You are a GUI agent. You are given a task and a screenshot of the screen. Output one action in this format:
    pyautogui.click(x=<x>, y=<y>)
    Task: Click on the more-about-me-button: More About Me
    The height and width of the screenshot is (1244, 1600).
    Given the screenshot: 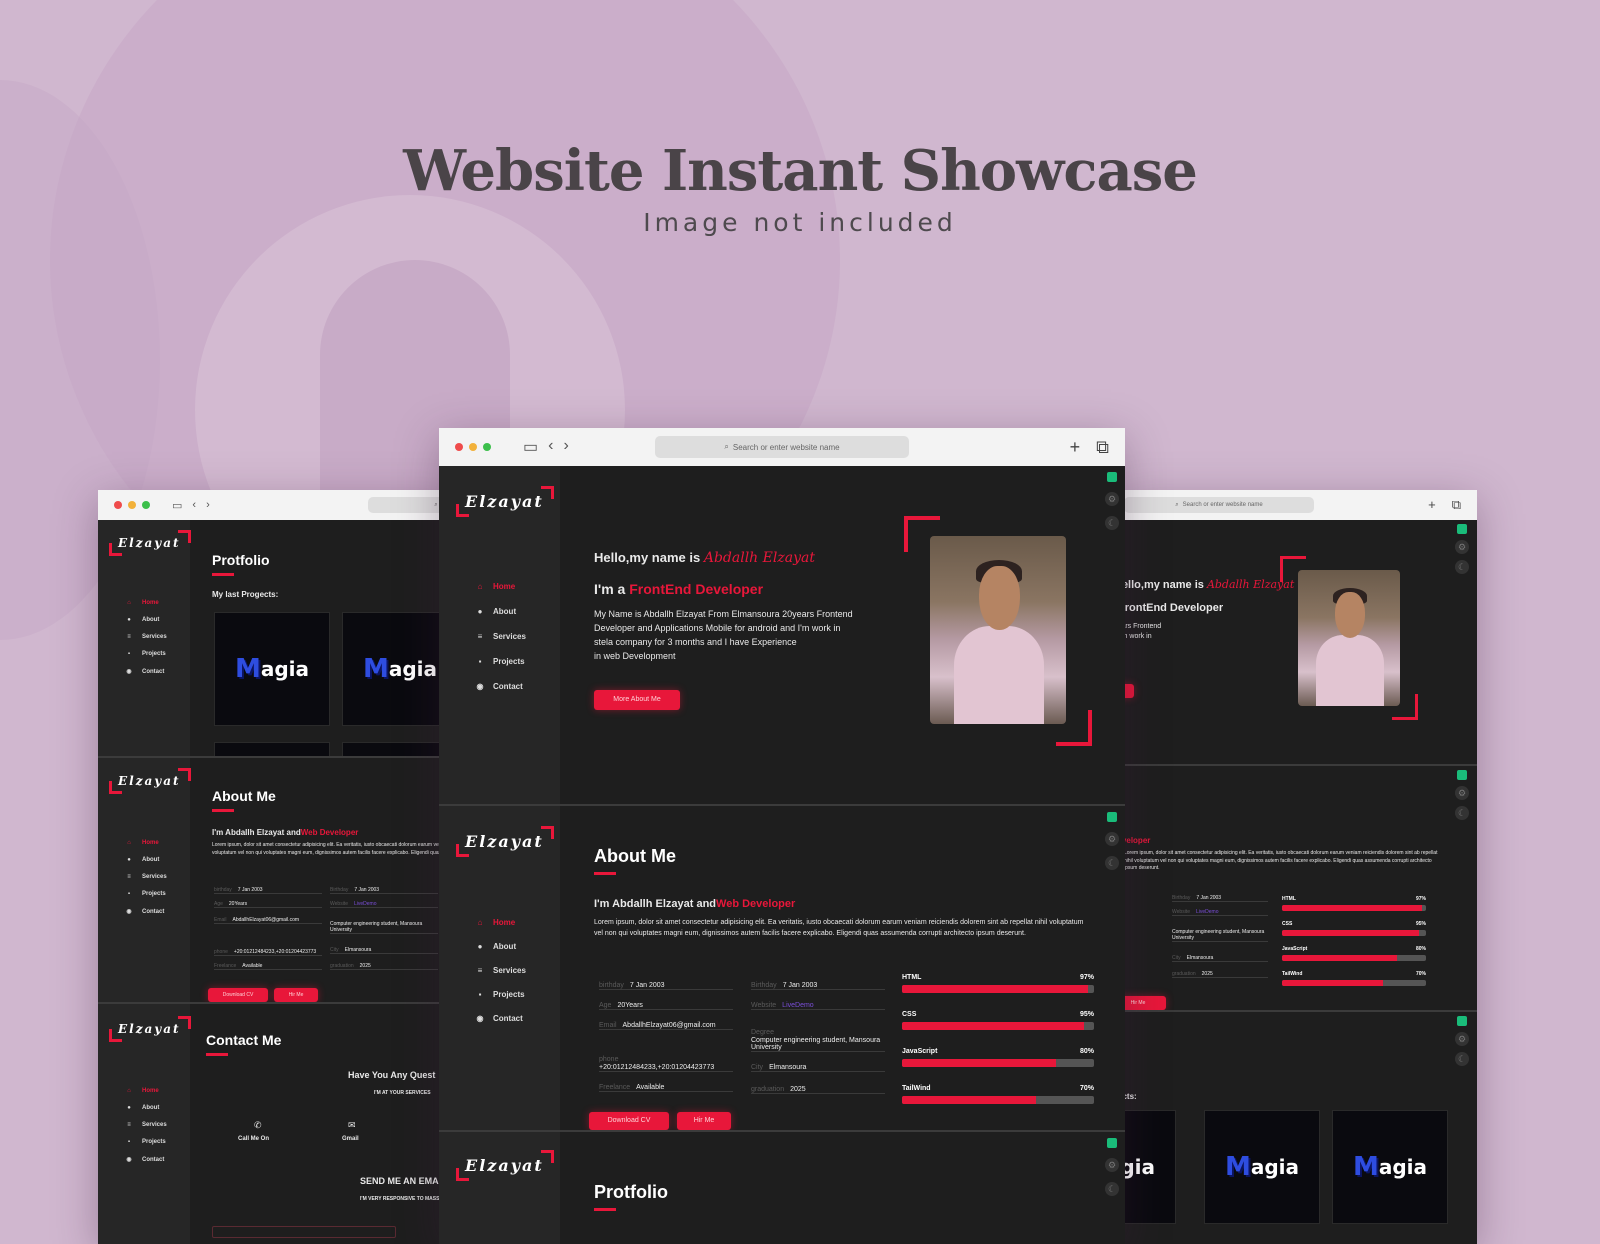 What is the action you would take?
    pyautogui.click(x=637, y=700)
    